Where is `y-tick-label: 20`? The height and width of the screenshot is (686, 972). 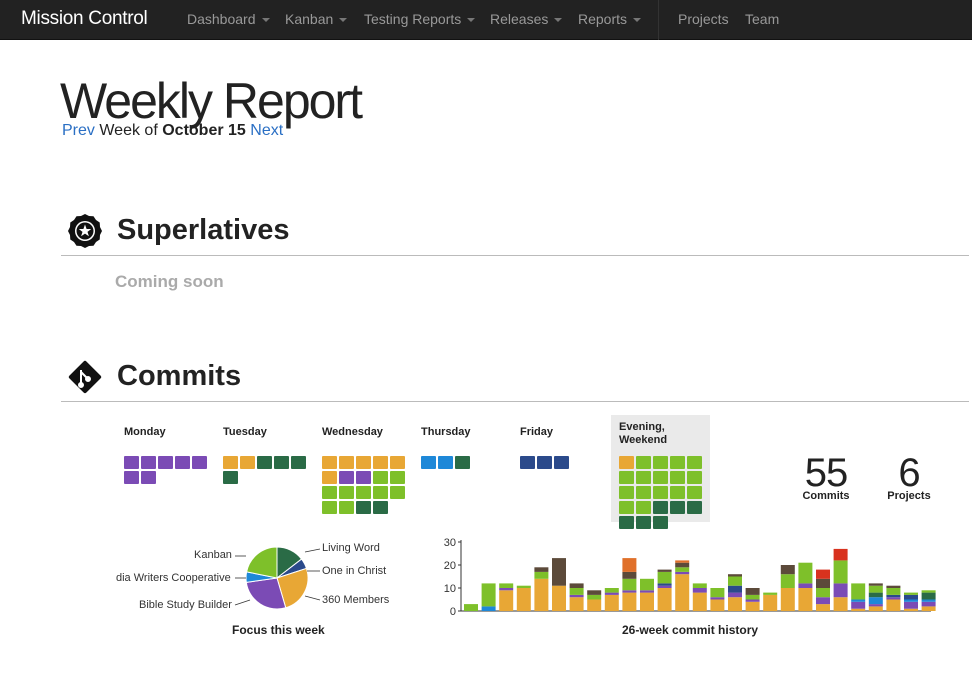
y-tick-label: 20 is located at coordinates (450, 566).